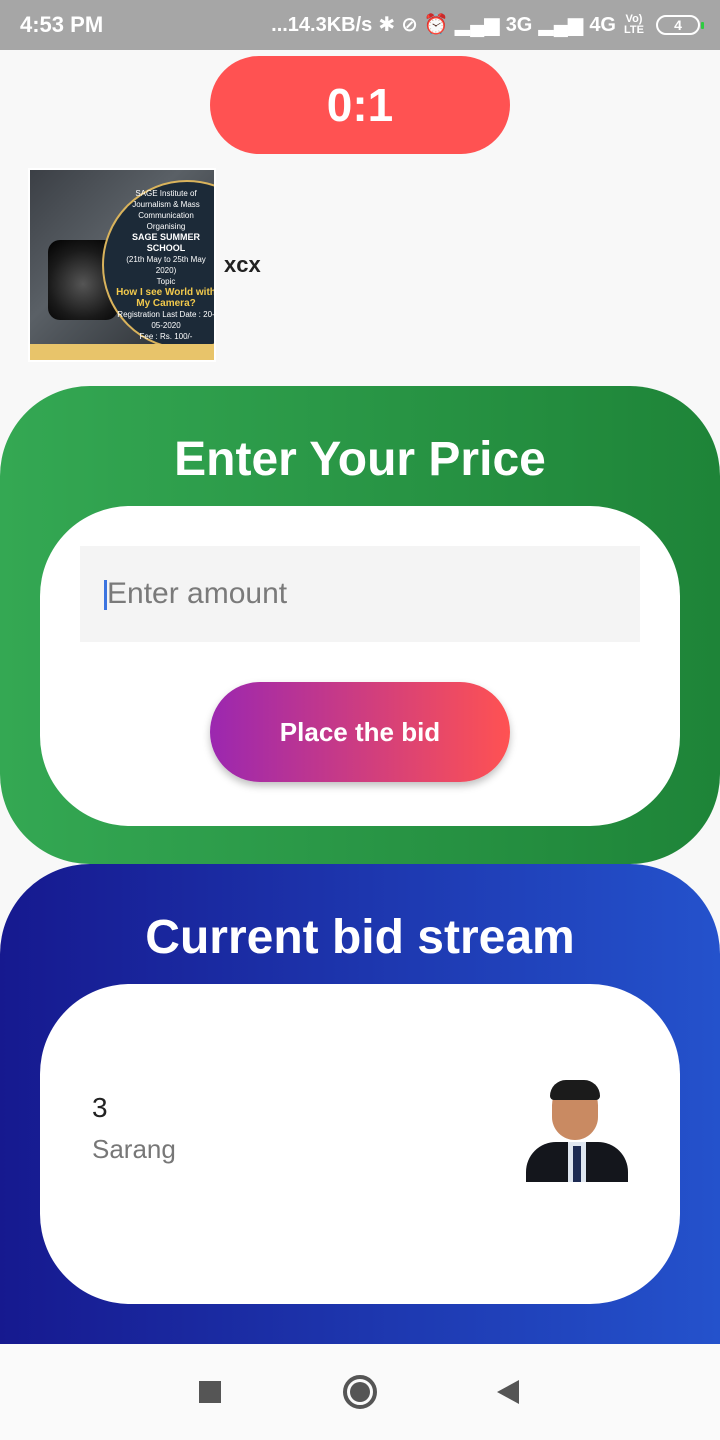 The image size is (720, 1440). I want to click on recents-icon, so click(210, 1392).